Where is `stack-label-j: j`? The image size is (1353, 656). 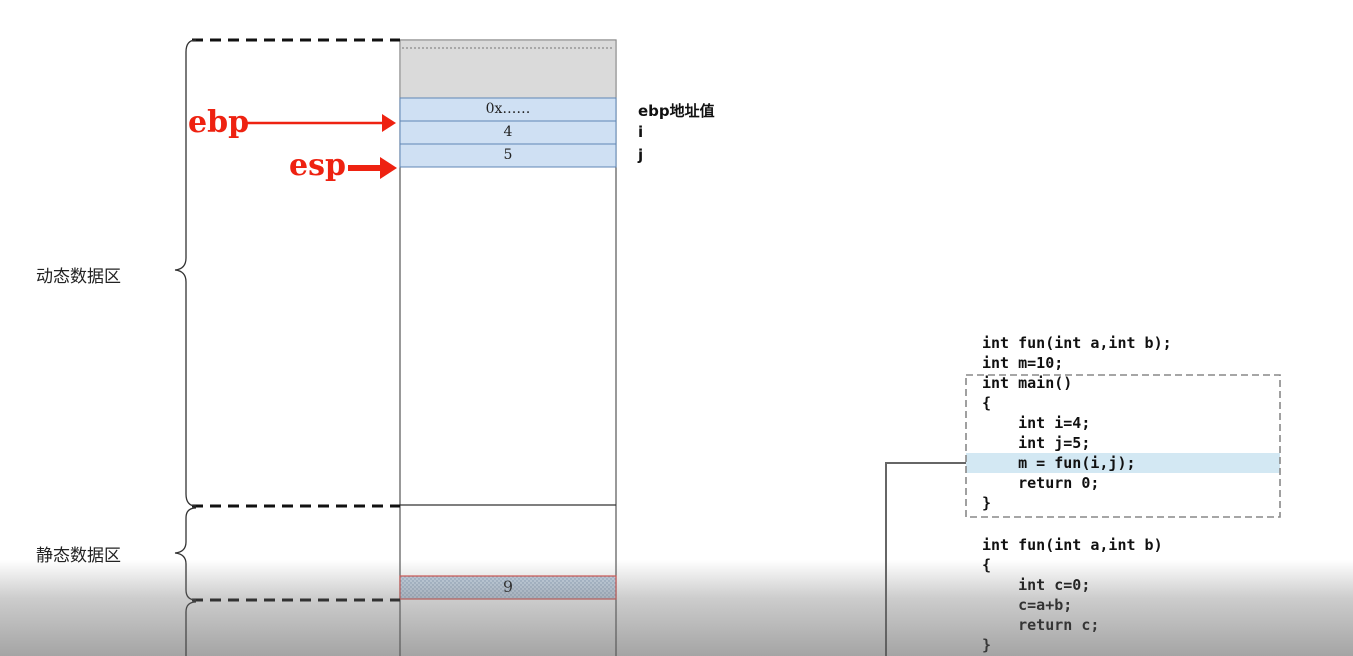 stack-label-j: j is located at coordinates (641, 155).